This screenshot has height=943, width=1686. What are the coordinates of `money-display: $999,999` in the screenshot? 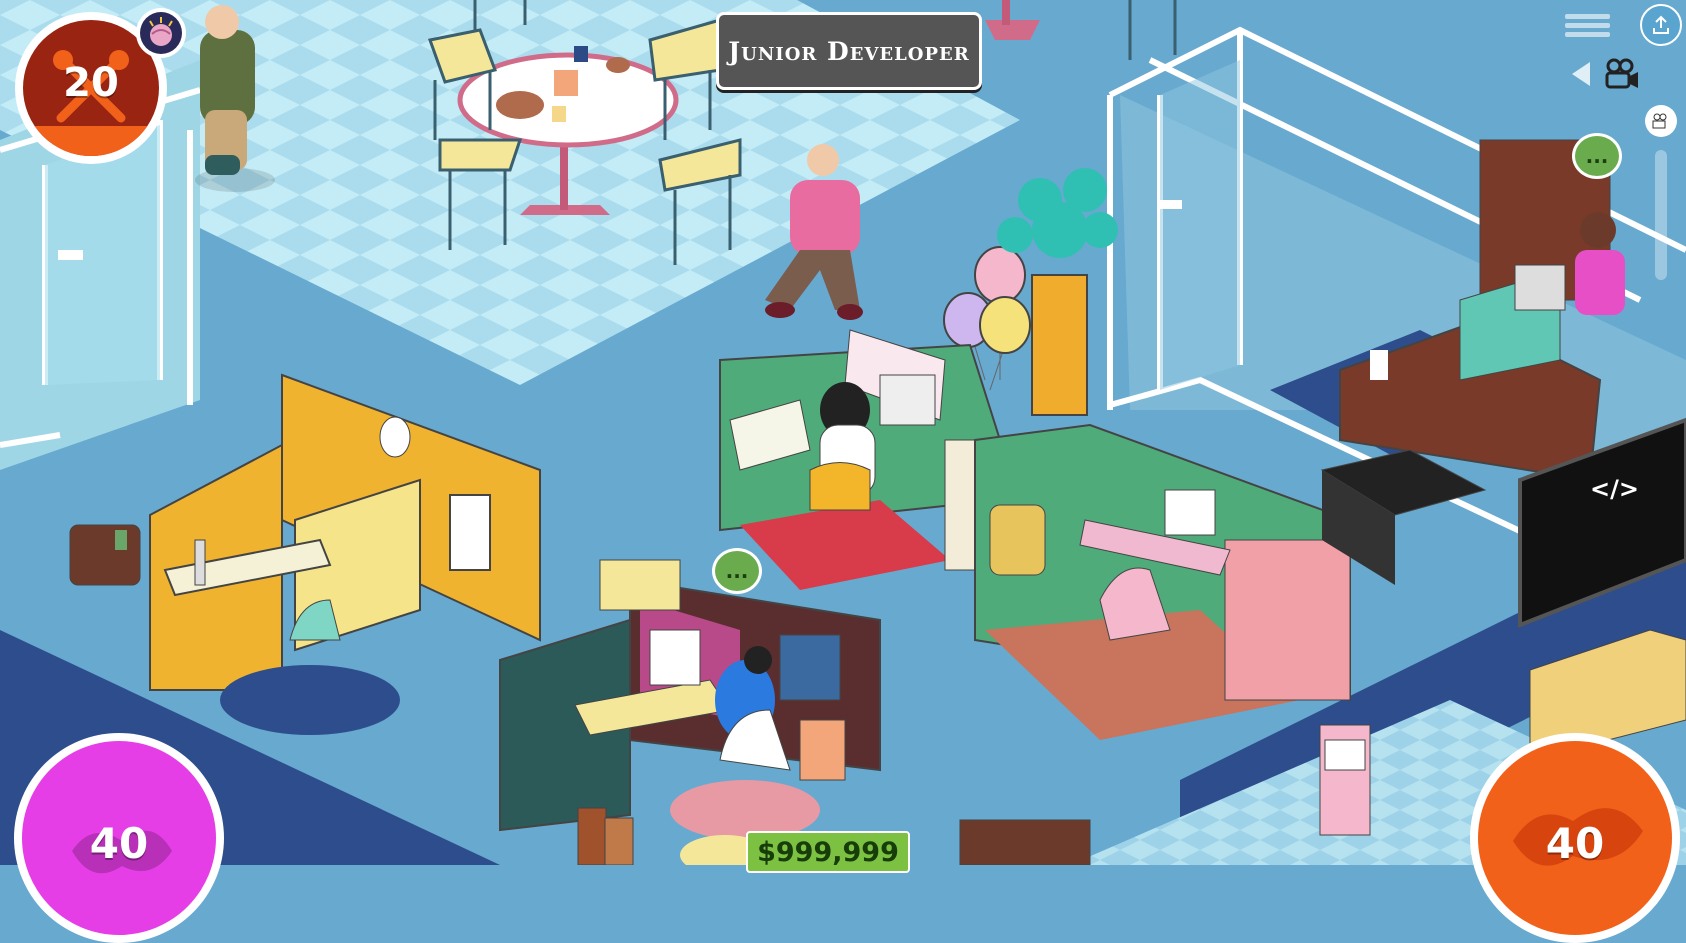 It's located at (828, 852).